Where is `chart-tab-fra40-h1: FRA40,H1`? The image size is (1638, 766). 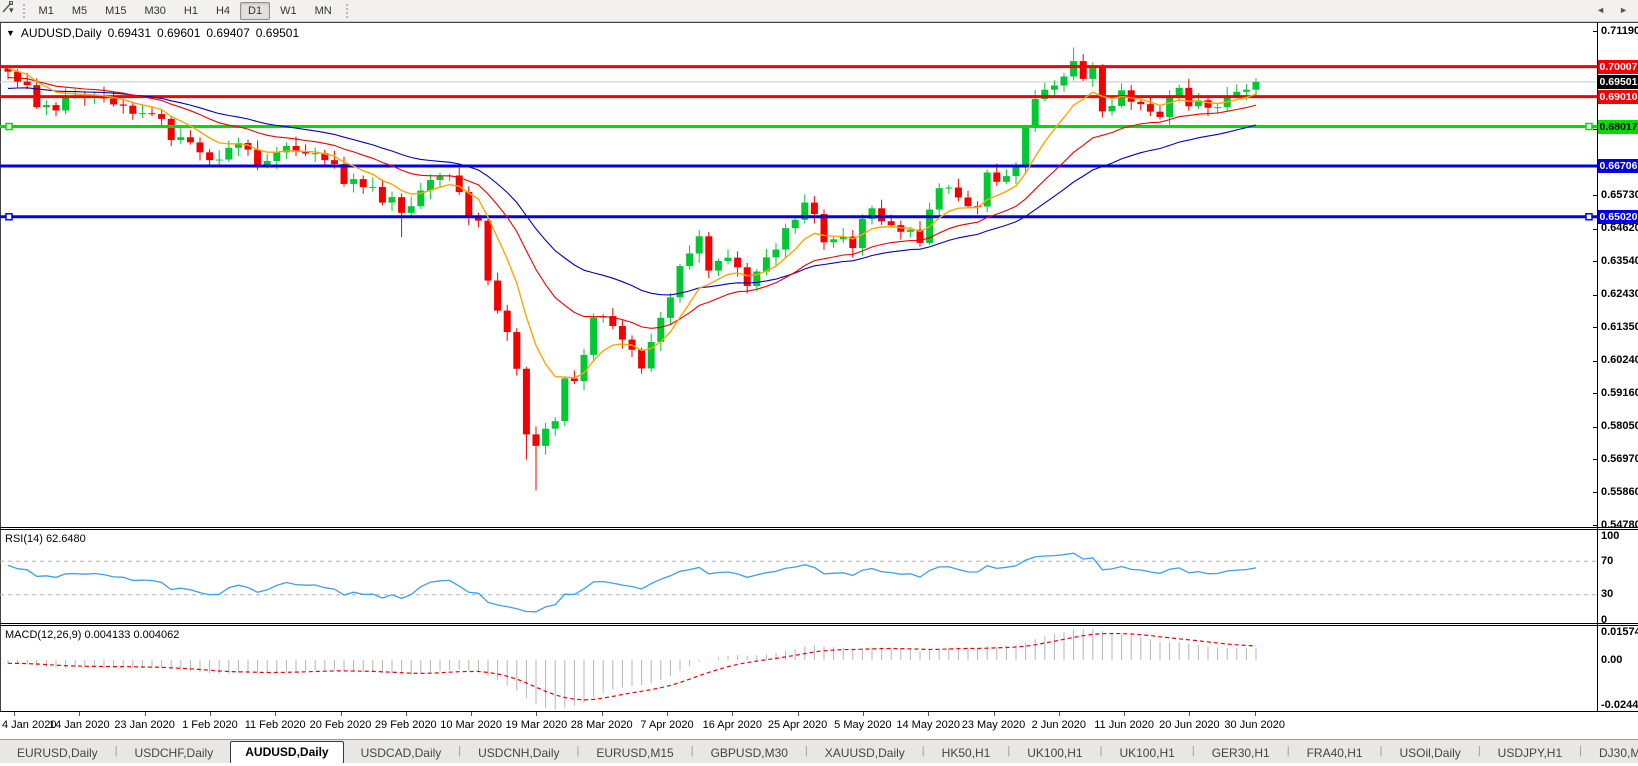 chart-tab-fra40-h1: FRA40,H1 is located at coordinates (1335, 753).